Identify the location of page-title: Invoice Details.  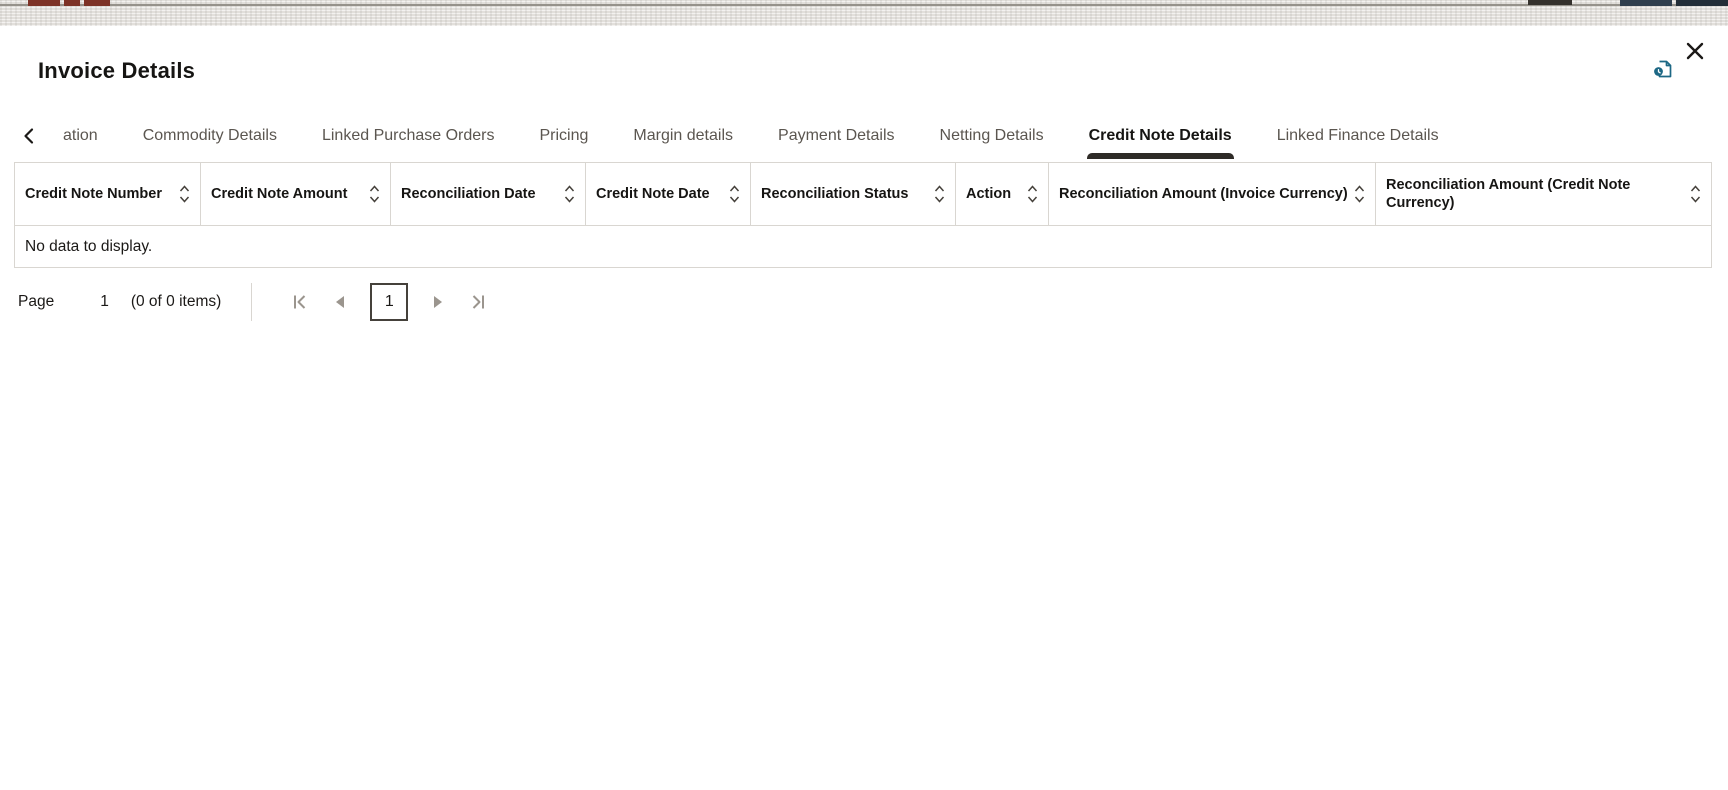
(117, 70).